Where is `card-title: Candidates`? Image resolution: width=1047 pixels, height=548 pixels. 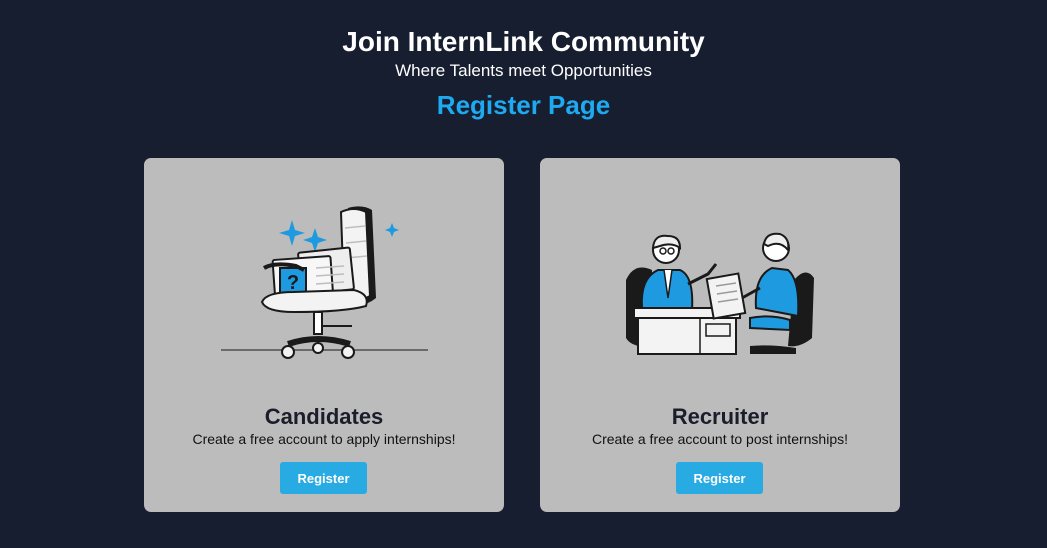
card-title: Candidates is located at coordinates (324, 416).